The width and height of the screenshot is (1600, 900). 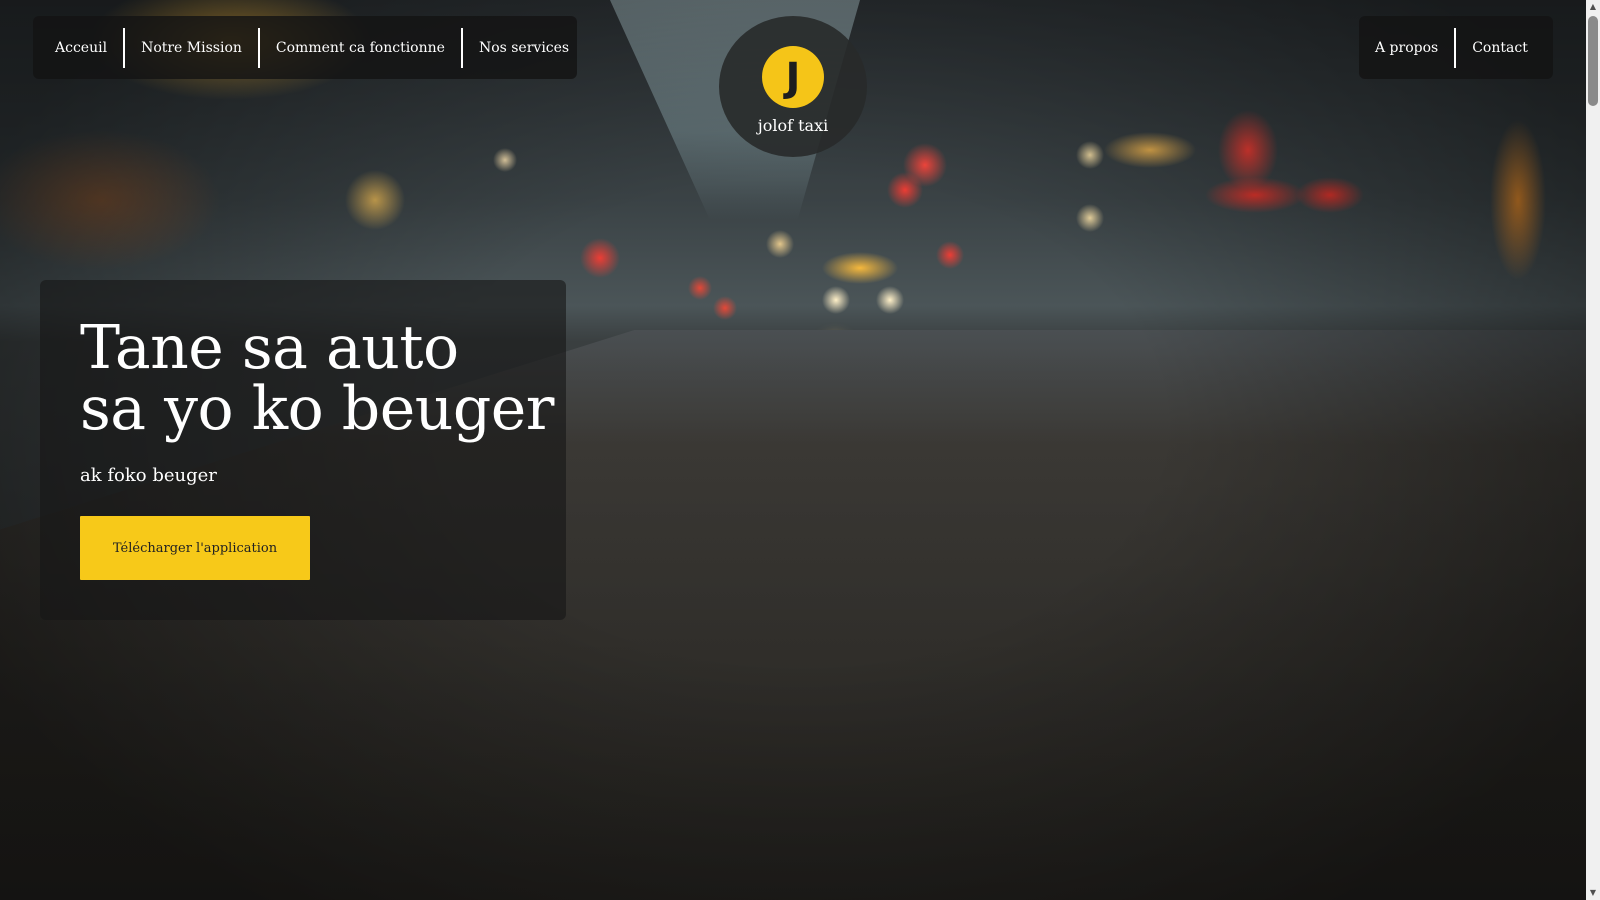 I want to click on site-logo: J jolof taxi, so click(x=793, y=86).